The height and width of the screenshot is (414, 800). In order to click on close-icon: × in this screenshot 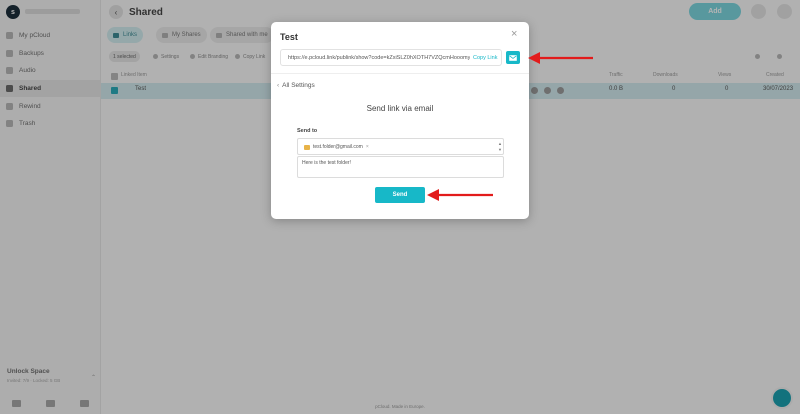, I will do `click(514, 34)`.